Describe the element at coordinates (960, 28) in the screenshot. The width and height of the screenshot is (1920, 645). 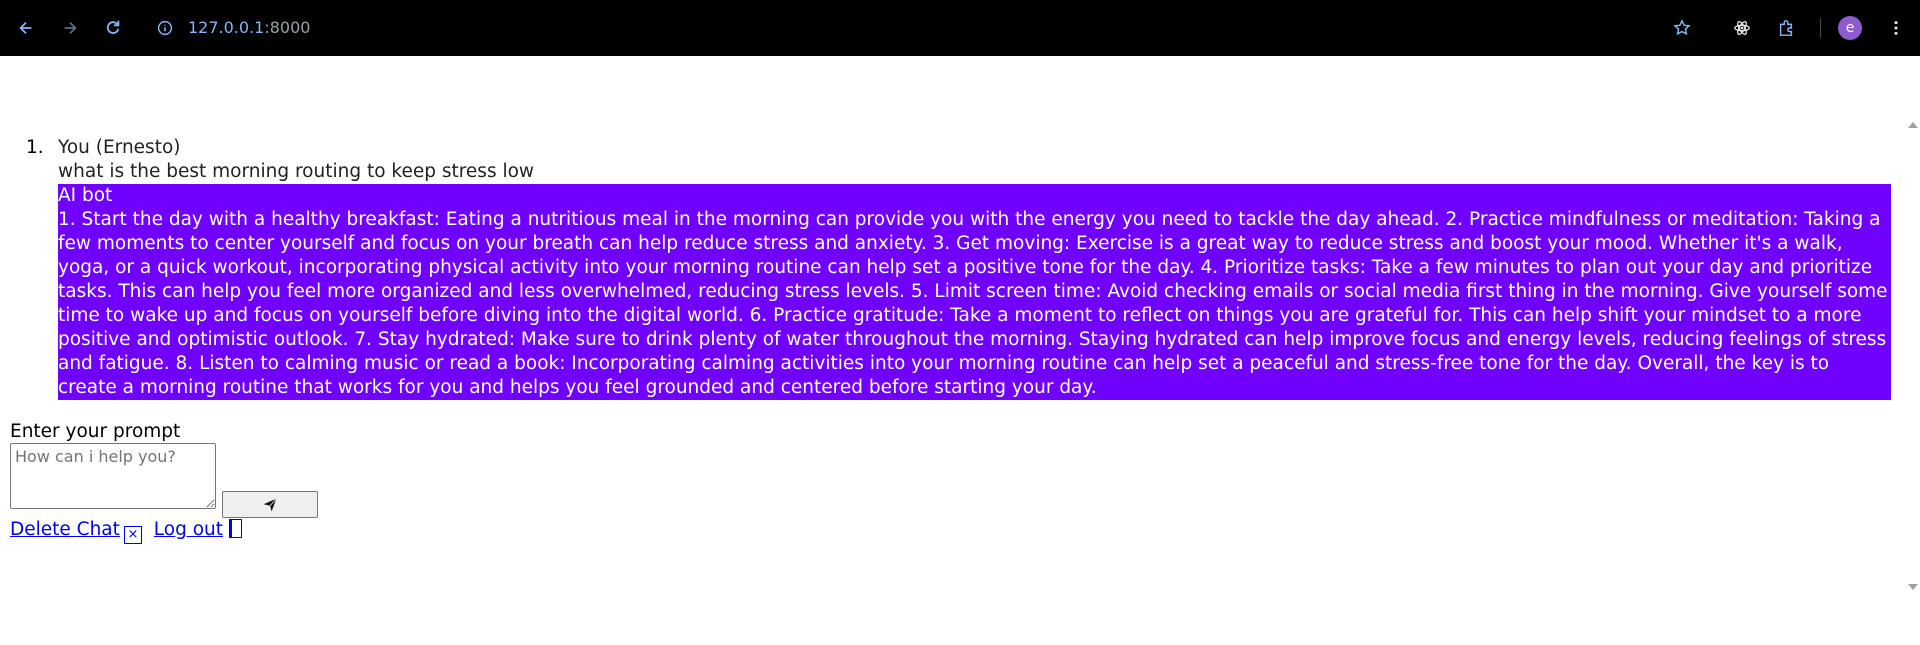
I see `browser-toolbar: 127.0.0.1:8000 e` at that location.